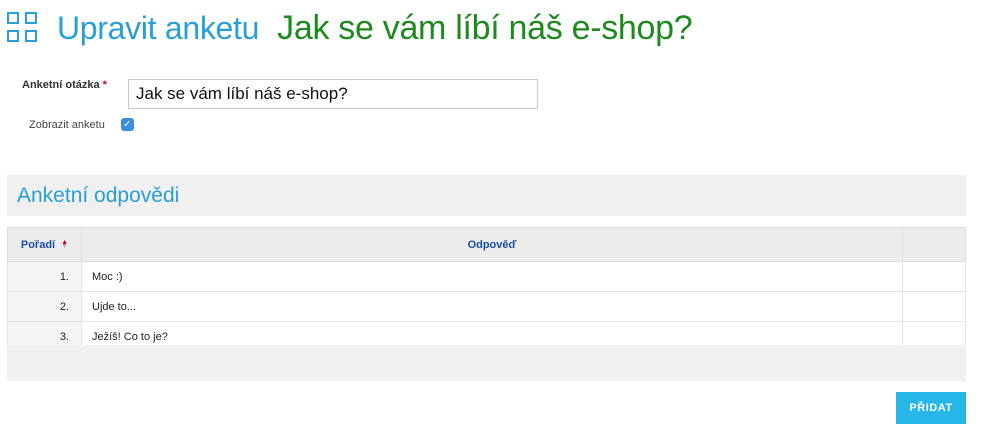  I want to click on question-row: Anketní otázka *, so click(64, 85).